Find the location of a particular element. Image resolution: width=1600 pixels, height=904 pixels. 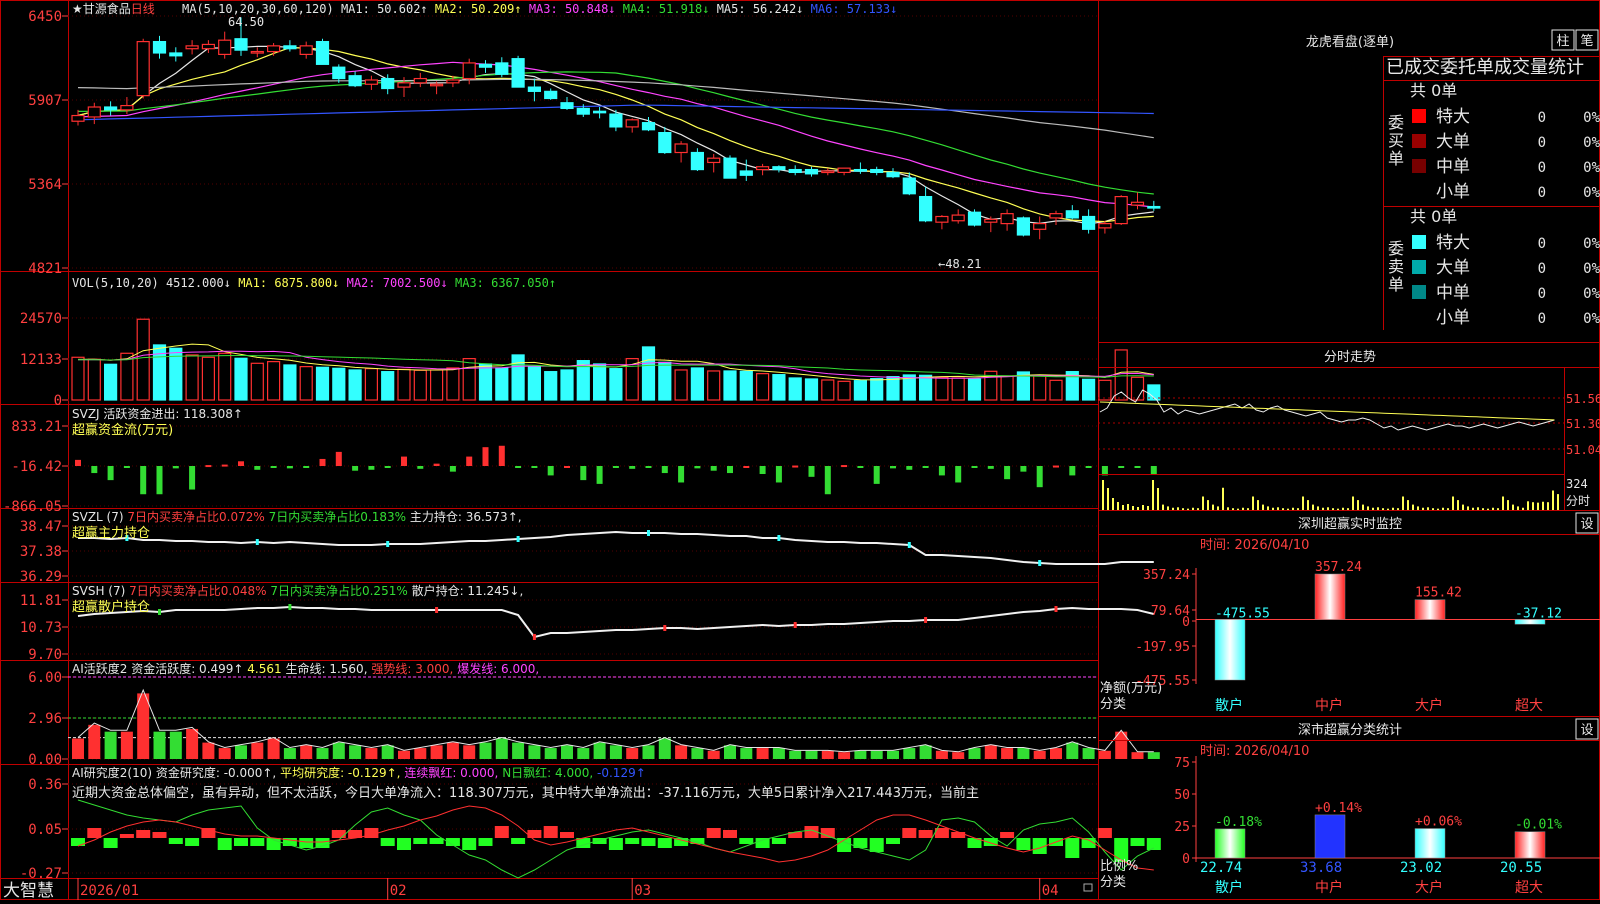

ma-line is located at coordinates (615, 133).